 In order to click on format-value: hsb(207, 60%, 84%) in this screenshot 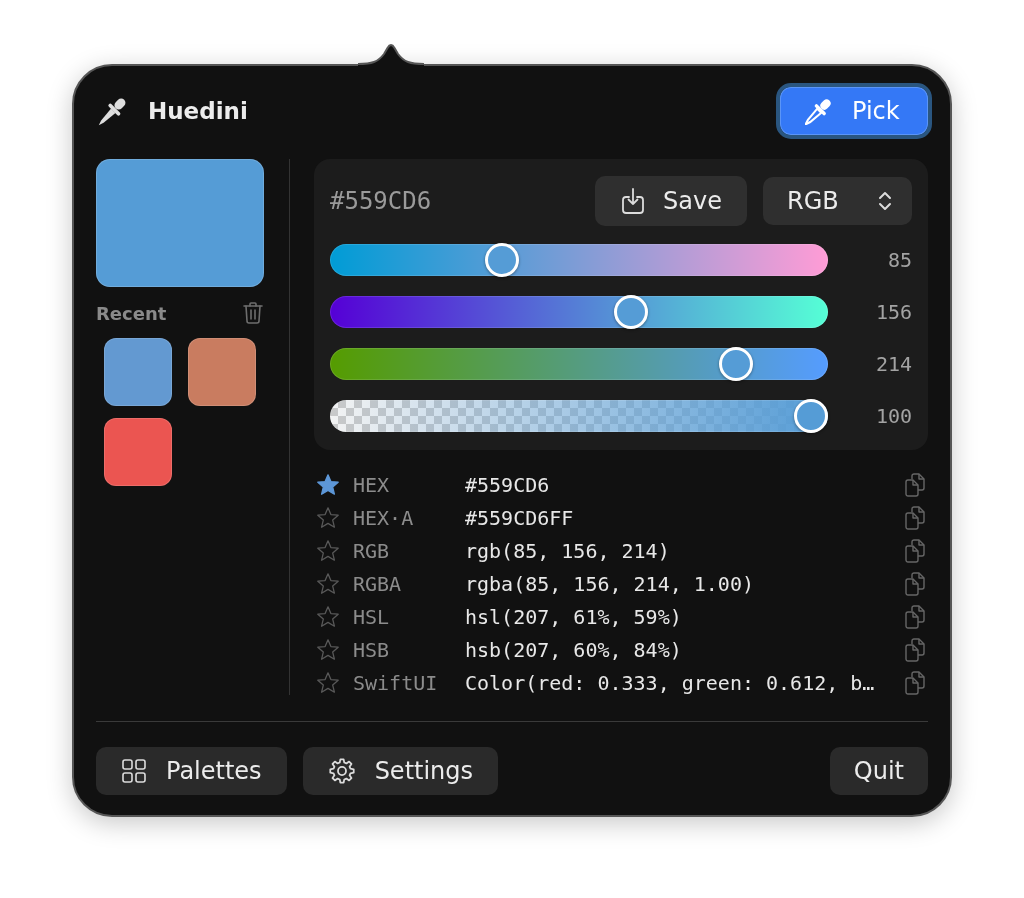, I will do `click(574, 649)`.